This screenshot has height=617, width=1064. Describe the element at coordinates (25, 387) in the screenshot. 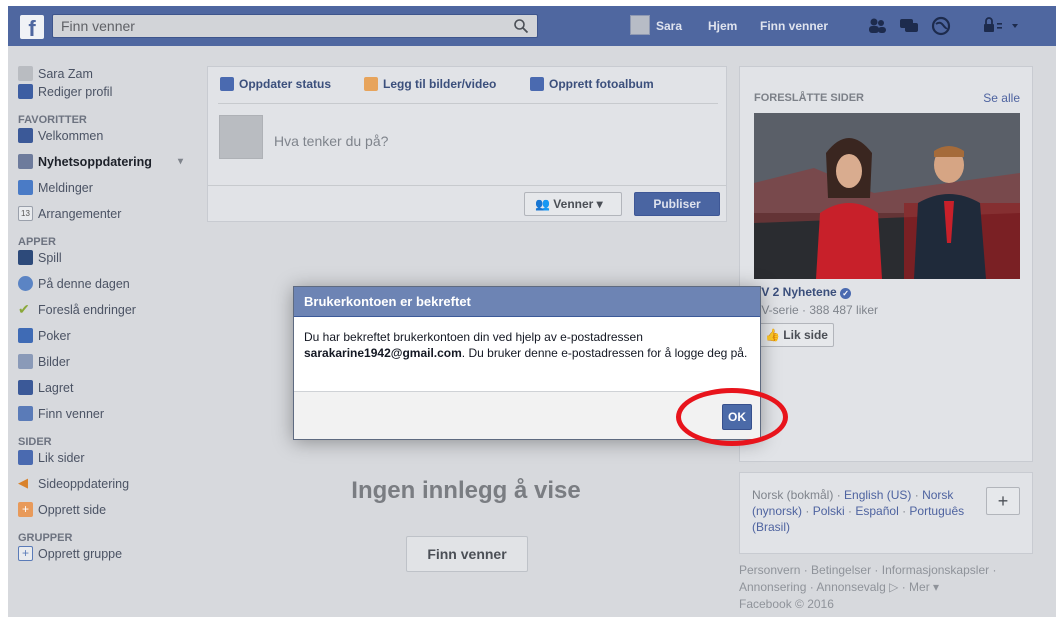

I see `bookmark-icon` at that location.